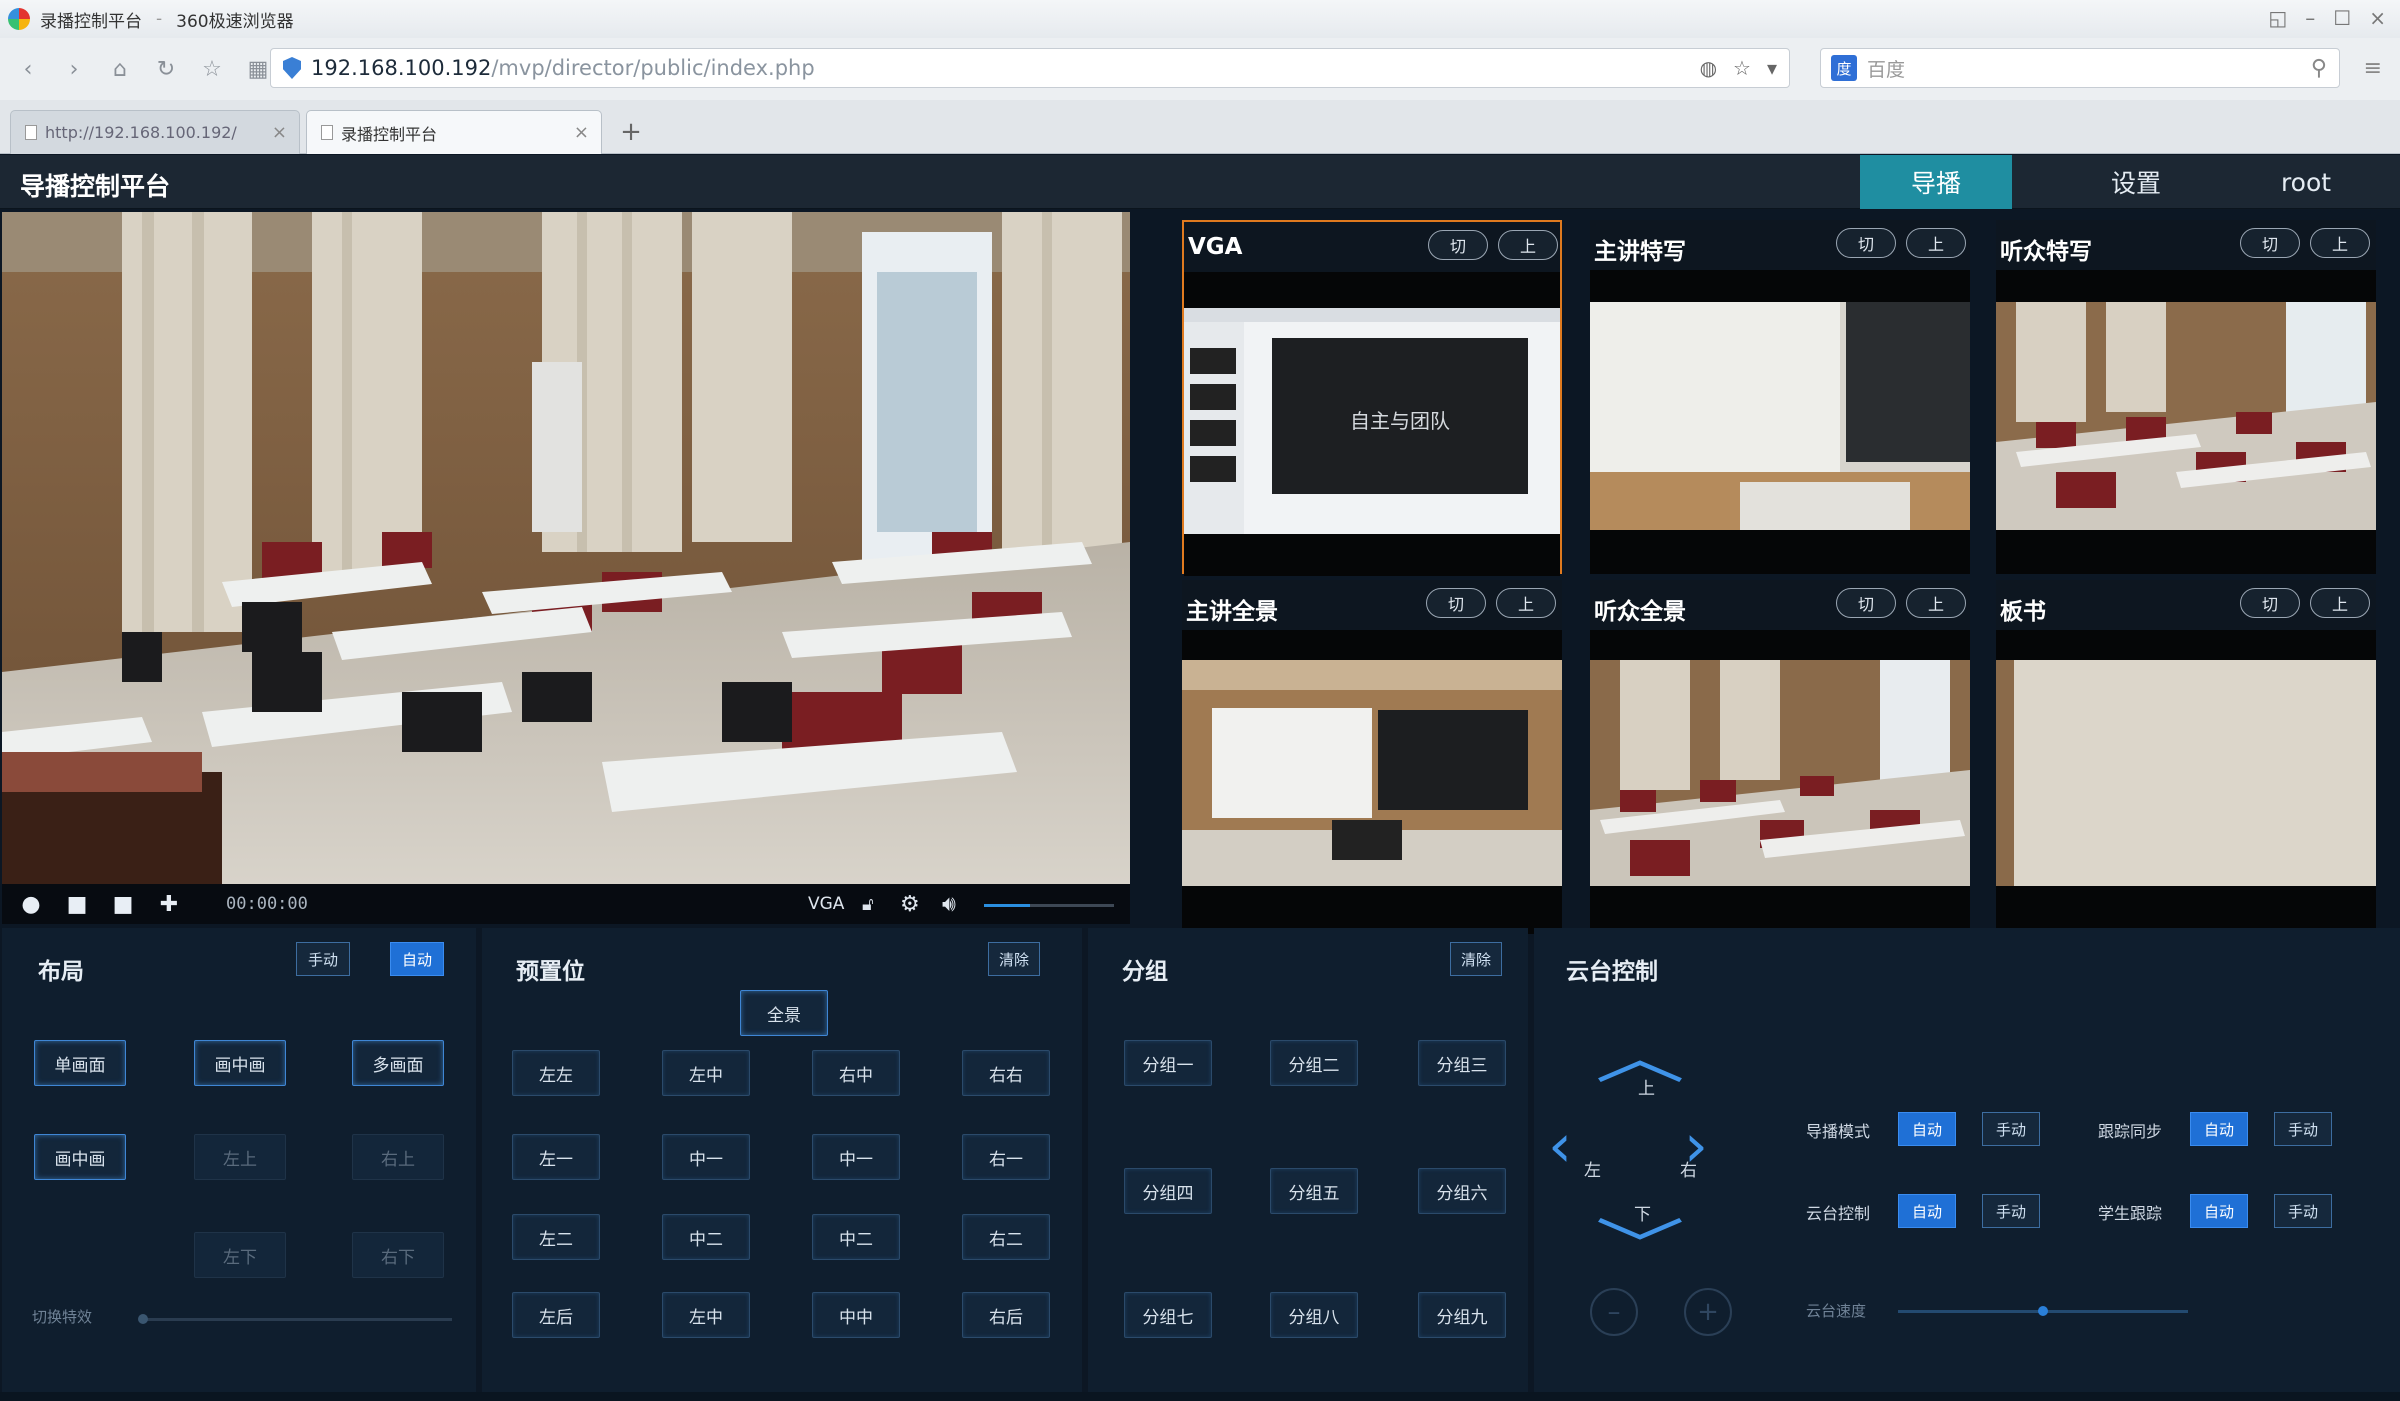 This screenshot has height=1401, width=2400. Describe the element at coordinates (2219, 1211) in the screenshot. I see `student-track-auto-button: 自动` at that location.